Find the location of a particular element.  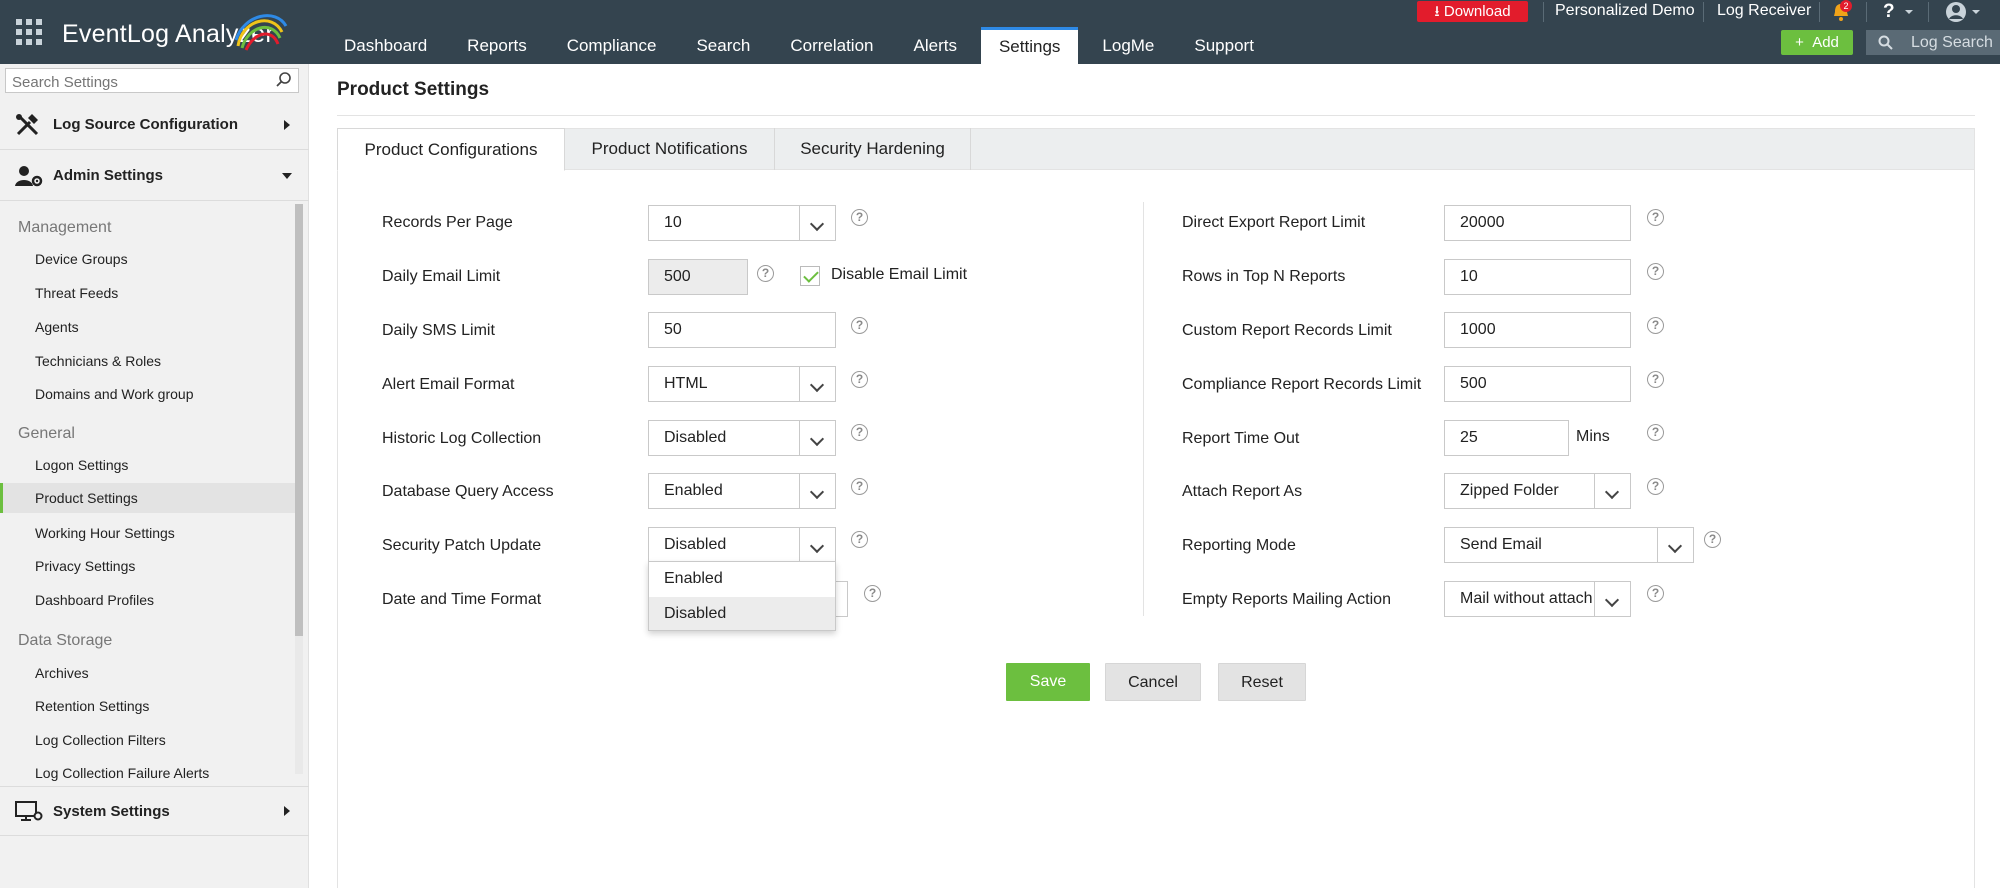

attach-report-as-select: Zipped Folder is located at coordinates (1537, 491).